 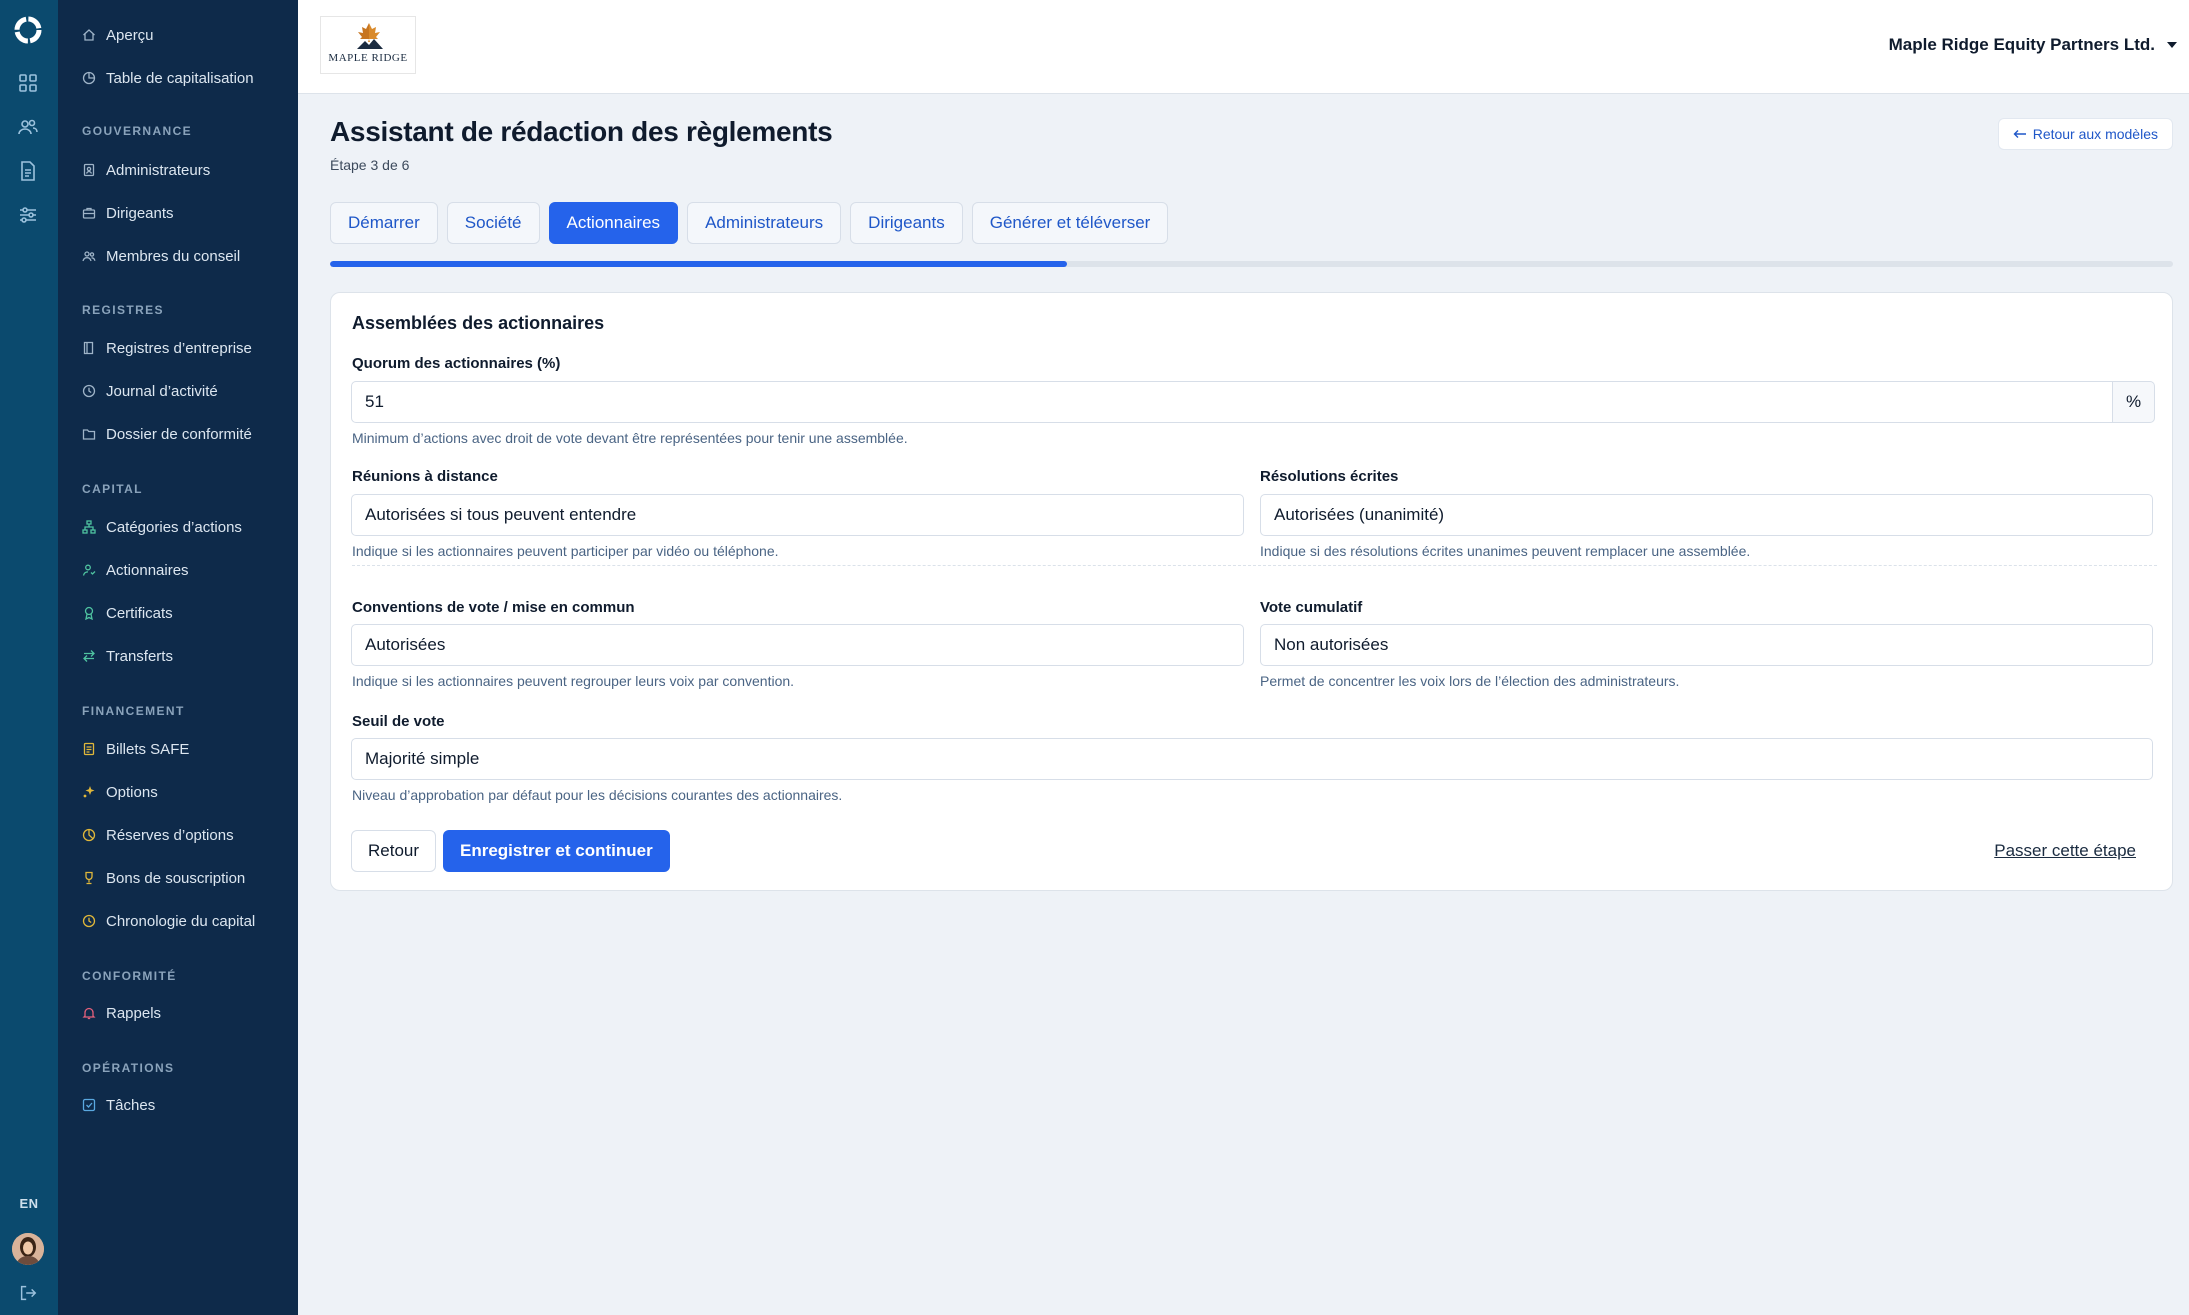 I want to click on maple-leaf-icon, so click(x=370, y=36).